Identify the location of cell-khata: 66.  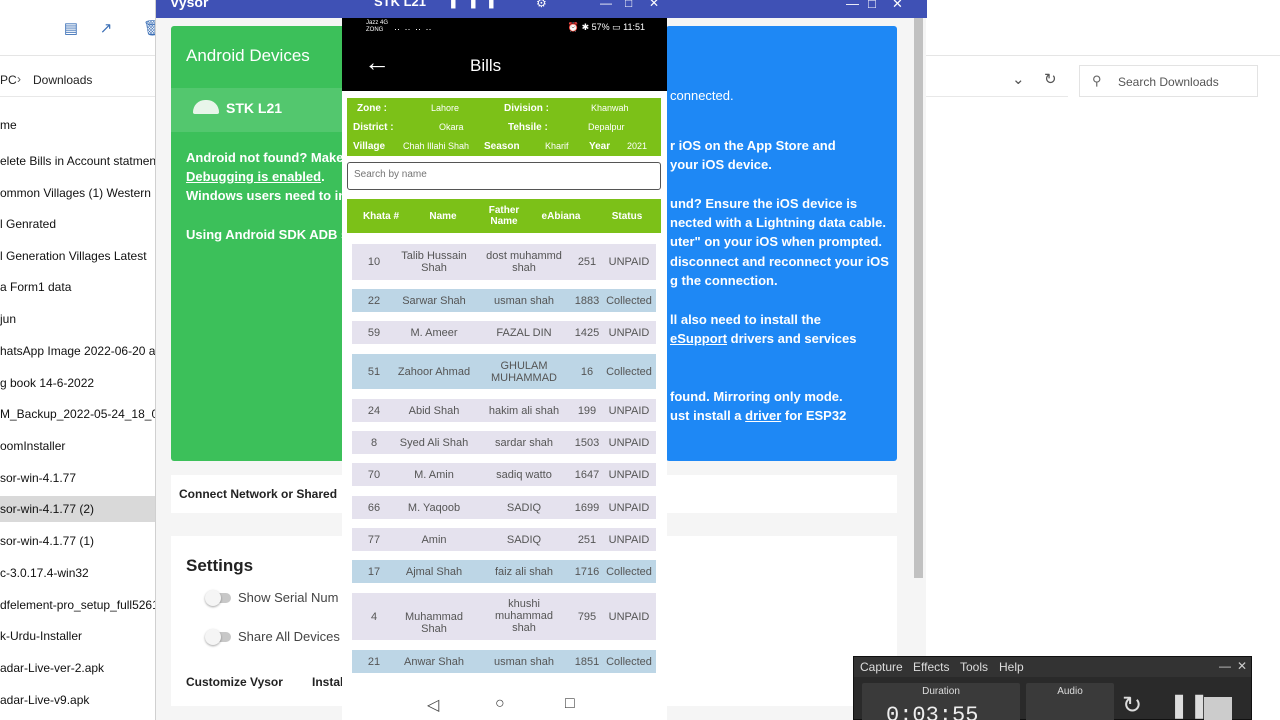
(374, 508).